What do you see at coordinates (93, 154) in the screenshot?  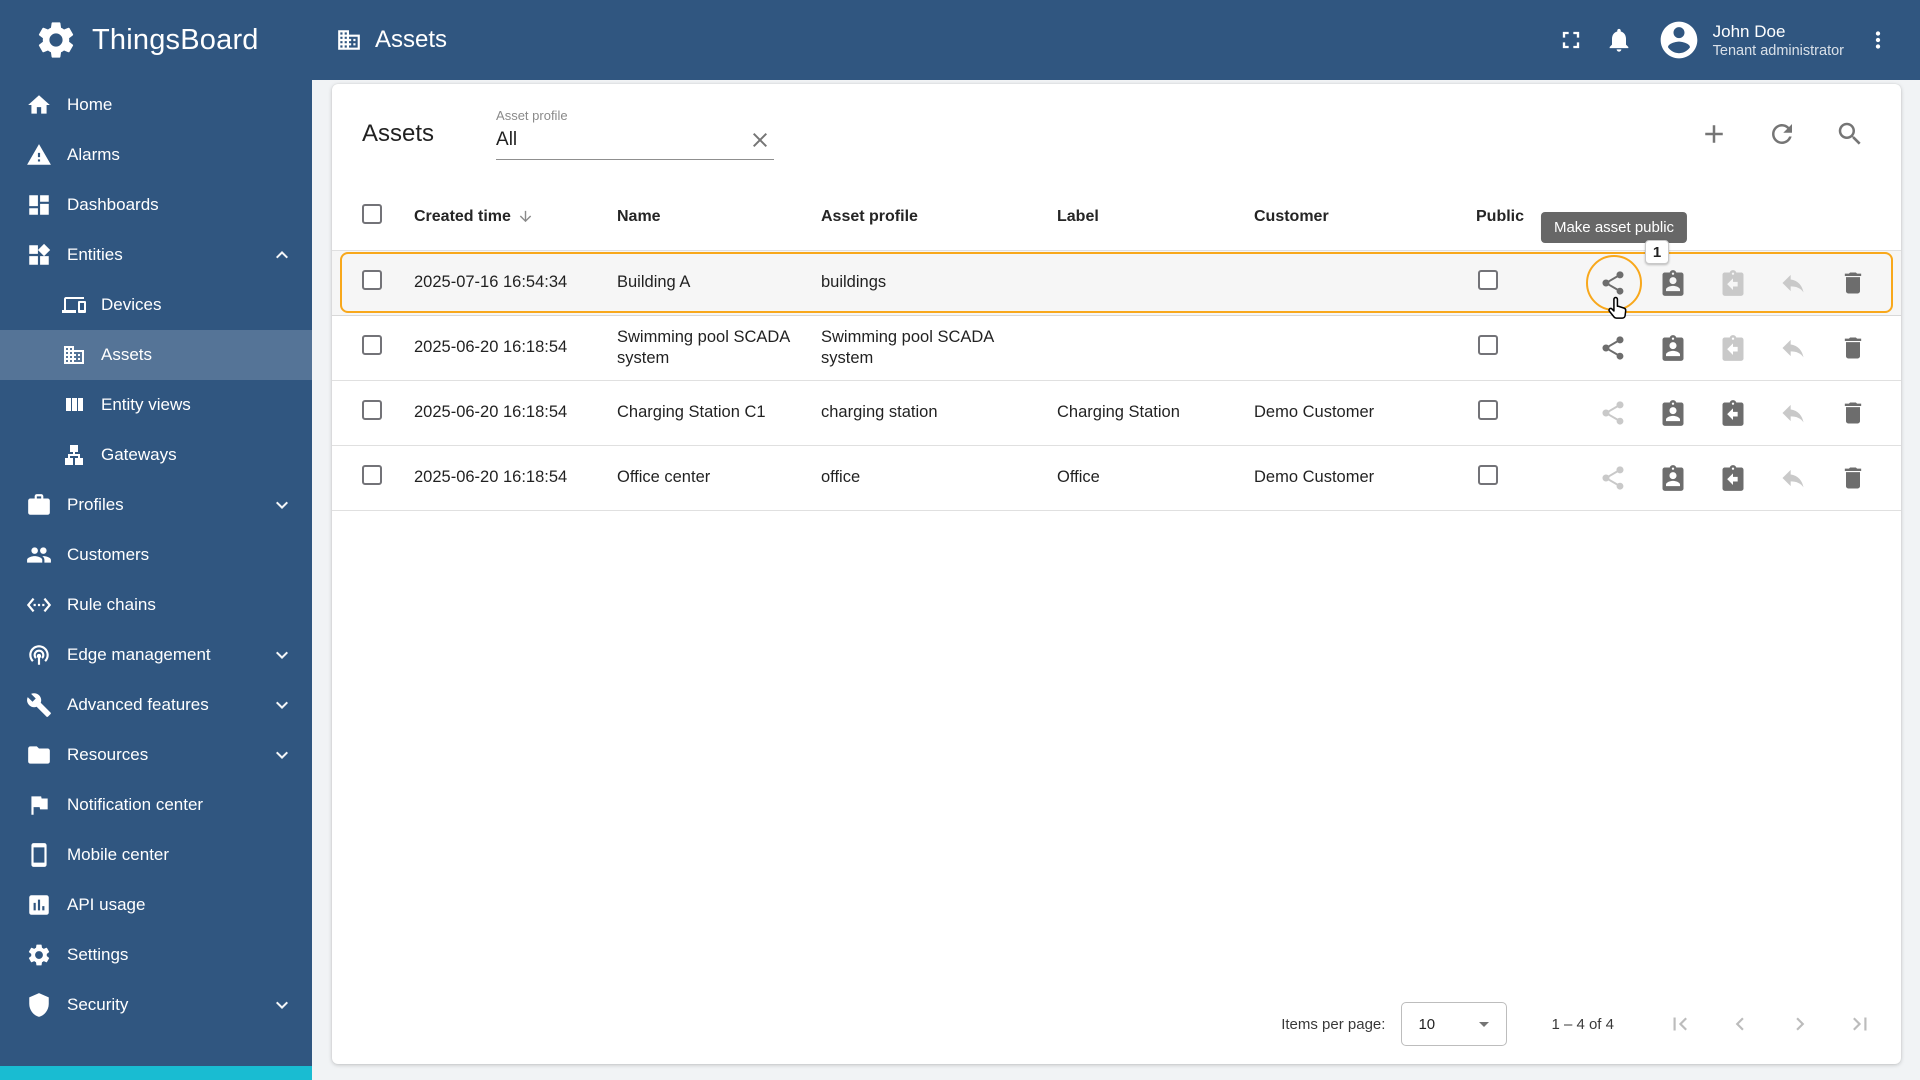 I see `sidebar-item-label: Alarms` at bounding box center [93, 154].